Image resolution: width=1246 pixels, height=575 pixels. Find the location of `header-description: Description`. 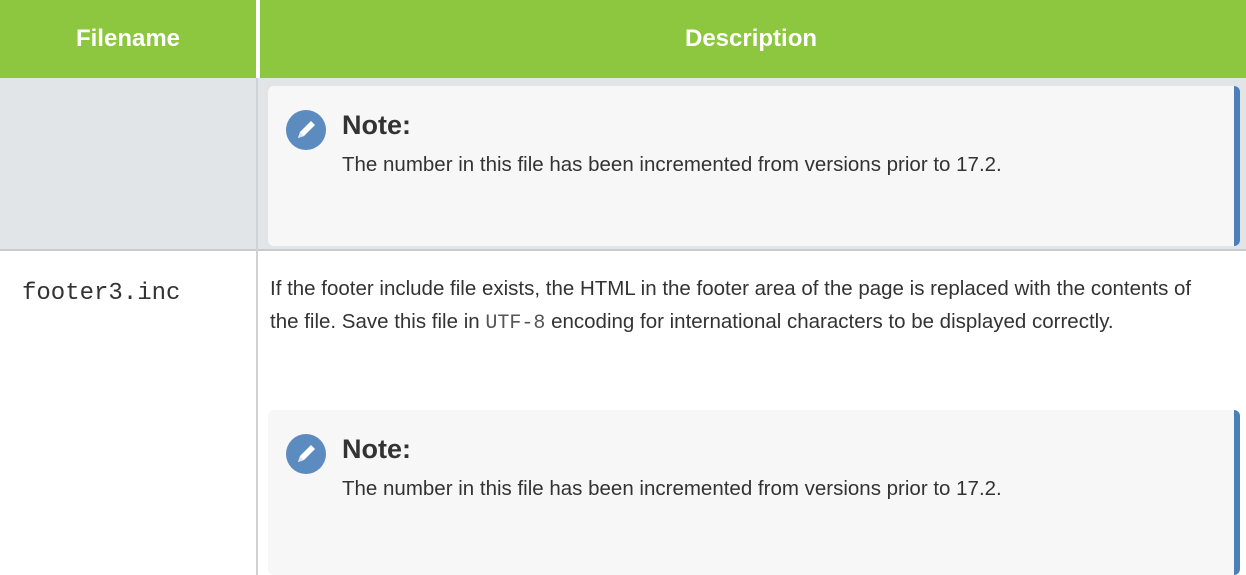

header-description: Description is located at coordinates (751, 38).